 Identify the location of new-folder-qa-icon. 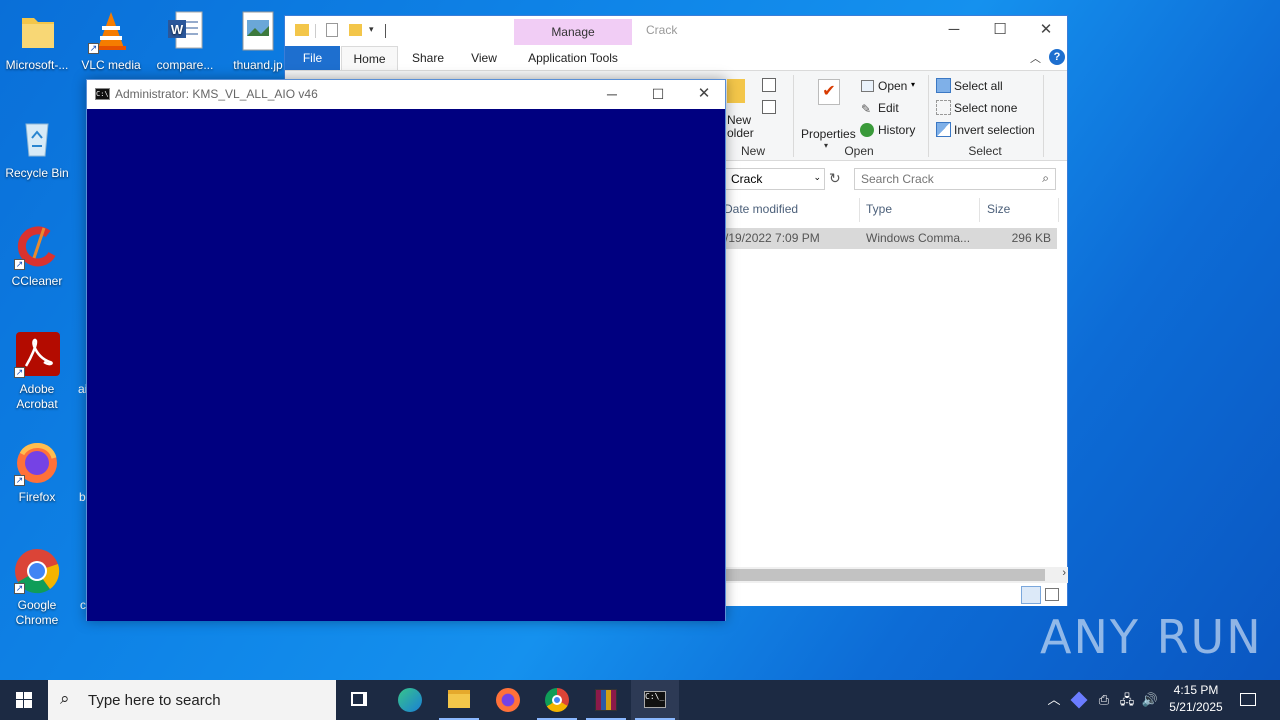
(355, 30).